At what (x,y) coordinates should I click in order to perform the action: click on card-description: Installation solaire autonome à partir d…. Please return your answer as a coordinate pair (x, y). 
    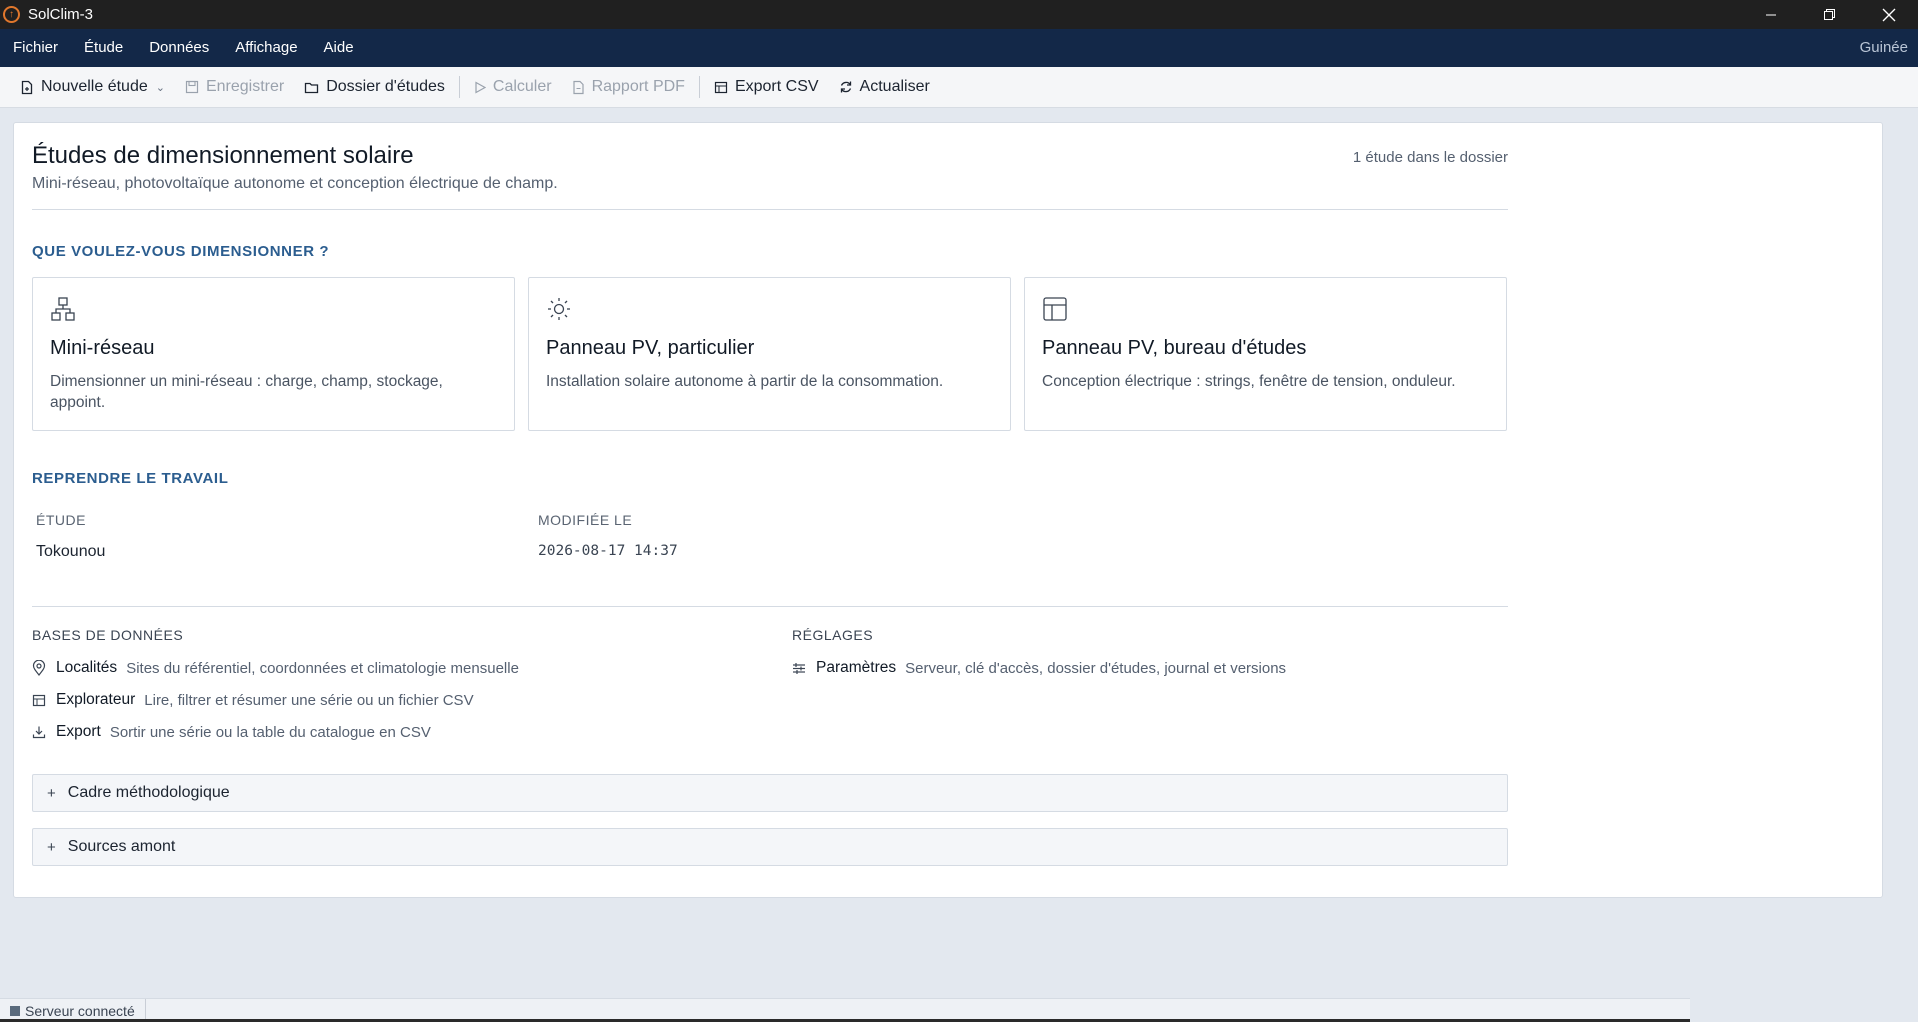
    Looking at the image, I should click on (745, 381).